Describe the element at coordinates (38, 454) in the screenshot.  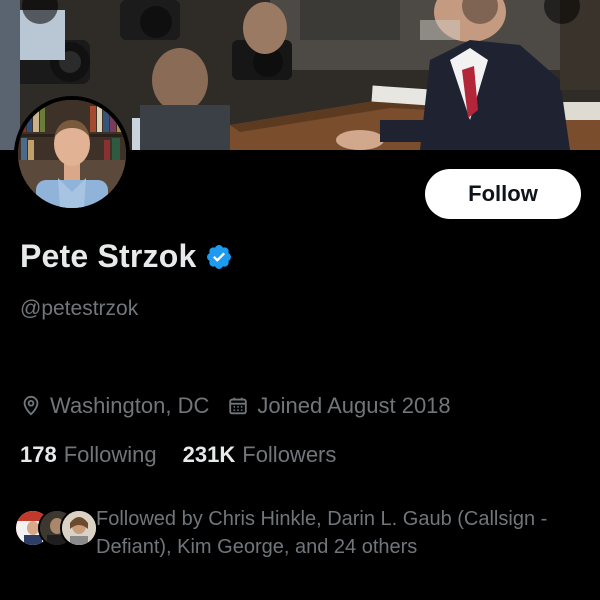
I see `following-count: 178` at that location.